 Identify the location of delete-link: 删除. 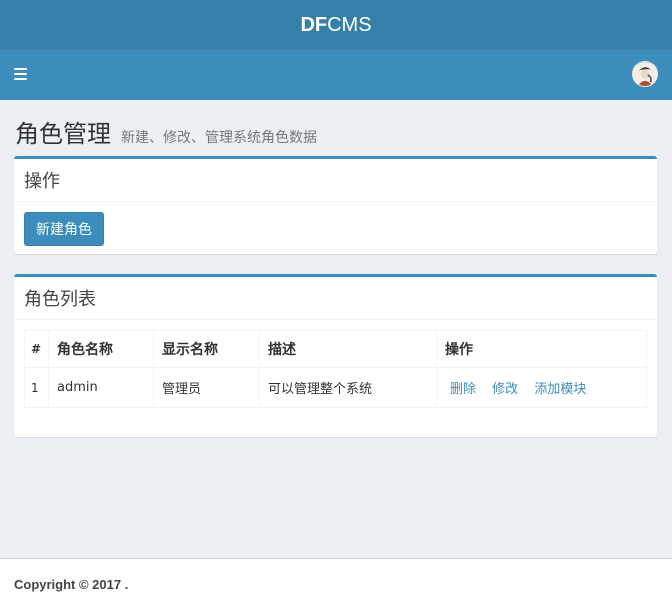
(463, 389).